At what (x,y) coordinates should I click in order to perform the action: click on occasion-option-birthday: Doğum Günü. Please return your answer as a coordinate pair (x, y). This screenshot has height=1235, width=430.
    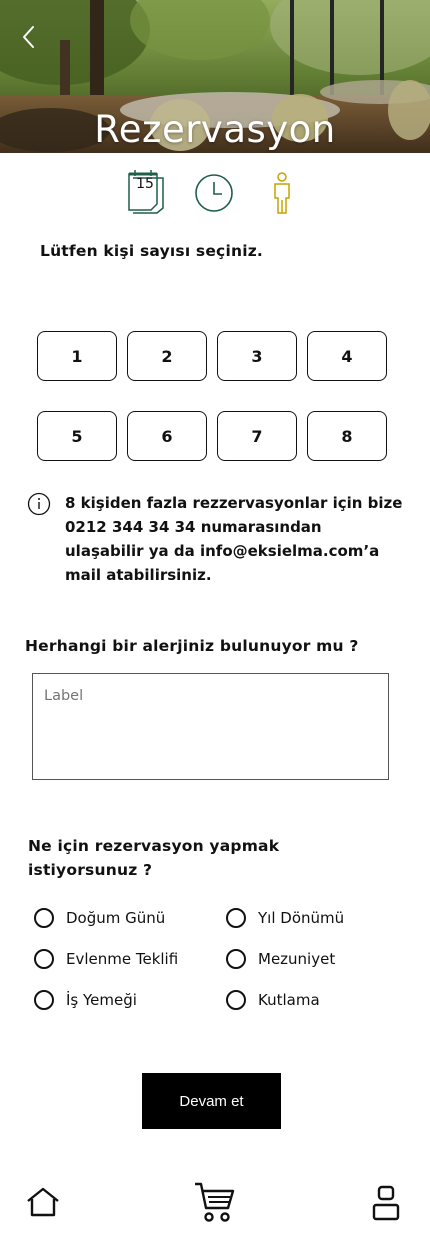
    Looking at the image, I should click on (99, 918).